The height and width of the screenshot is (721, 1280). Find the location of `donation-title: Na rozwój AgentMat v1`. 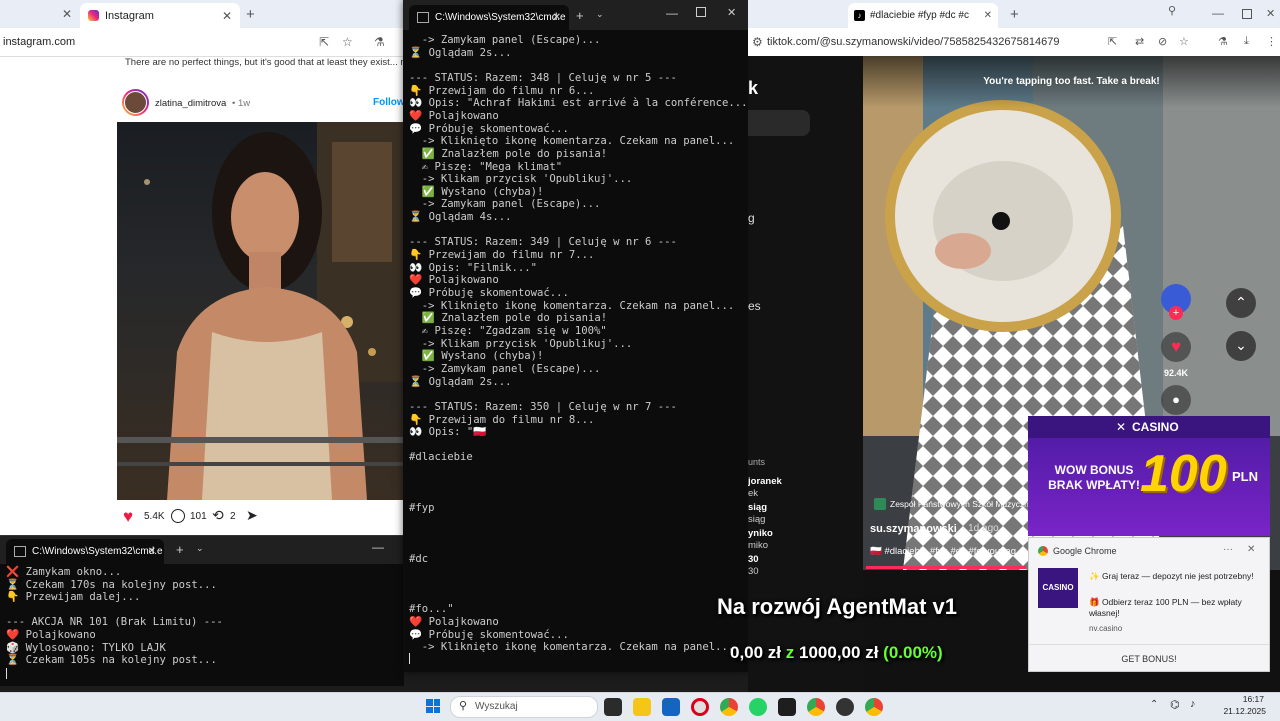

donation-title: Na rozwój AgentMat v1 is located at coordinates (837, 606).